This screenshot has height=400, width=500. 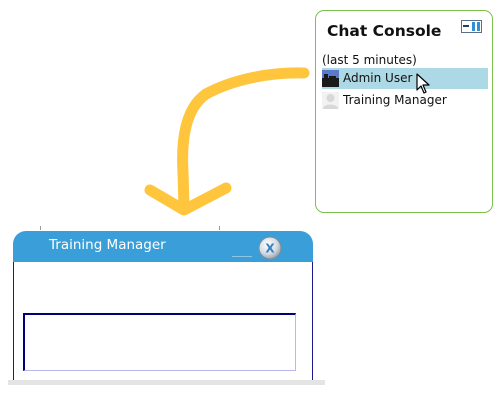 I want to click on chat-window-header: Training Manager X, so click(x=163, y=246).